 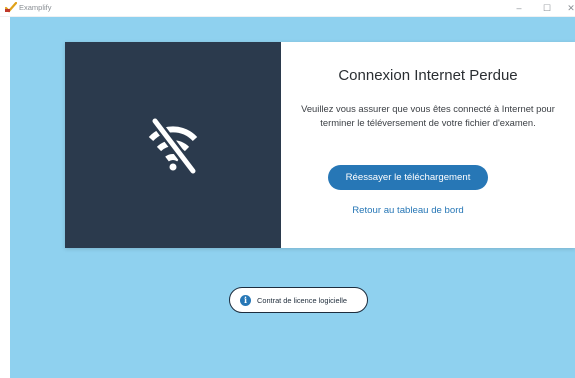 What do you see at coordinates (408, 177) in the screenshot?
I see `retry-upload-button: Réessayer le téléchargement` at bounding box center [408, 177].